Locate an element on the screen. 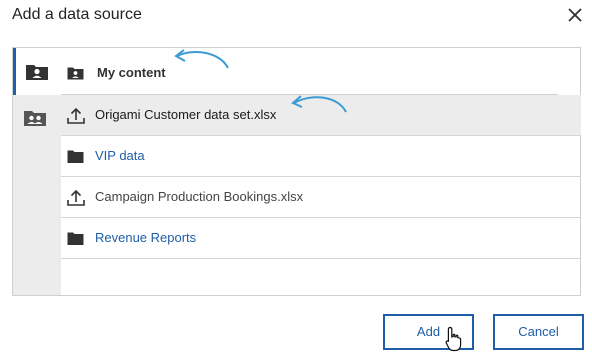 The image size is (592, 356). hand-cursor-icon is located at coordinates (453, 339).